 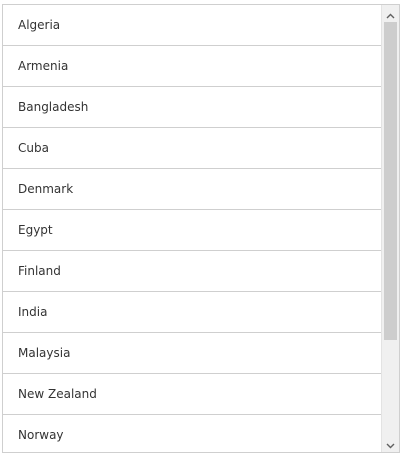 I want to click on list-item-denmark: Denmark, so click(x=192, y=189).